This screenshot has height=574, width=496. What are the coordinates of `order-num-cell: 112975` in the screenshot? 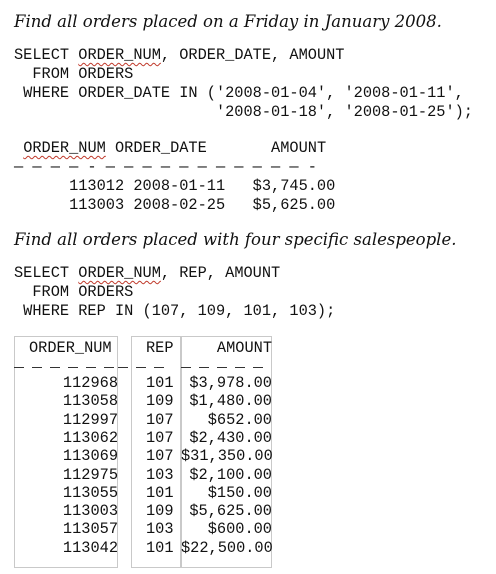 It's located at (90, 474).